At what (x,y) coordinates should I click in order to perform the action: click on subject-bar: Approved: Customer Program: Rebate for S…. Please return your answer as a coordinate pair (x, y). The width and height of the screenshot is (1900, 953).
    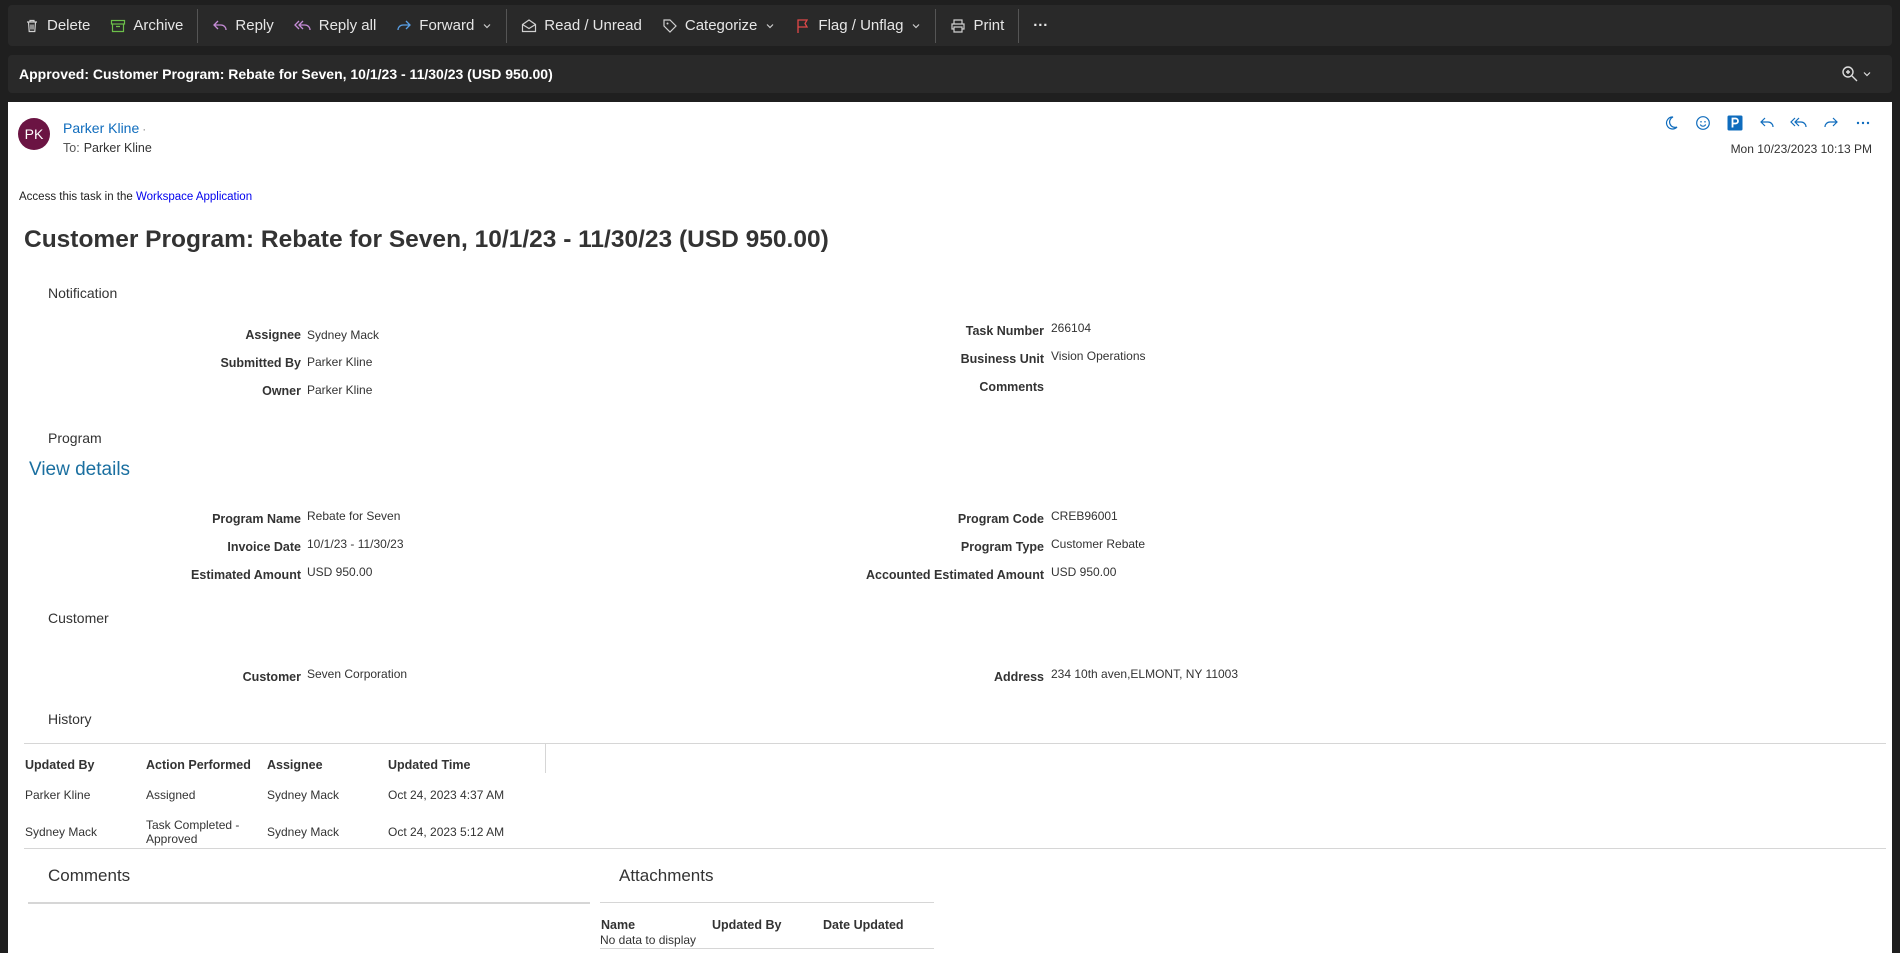
    Looking at the image, I should click on (950, 74).